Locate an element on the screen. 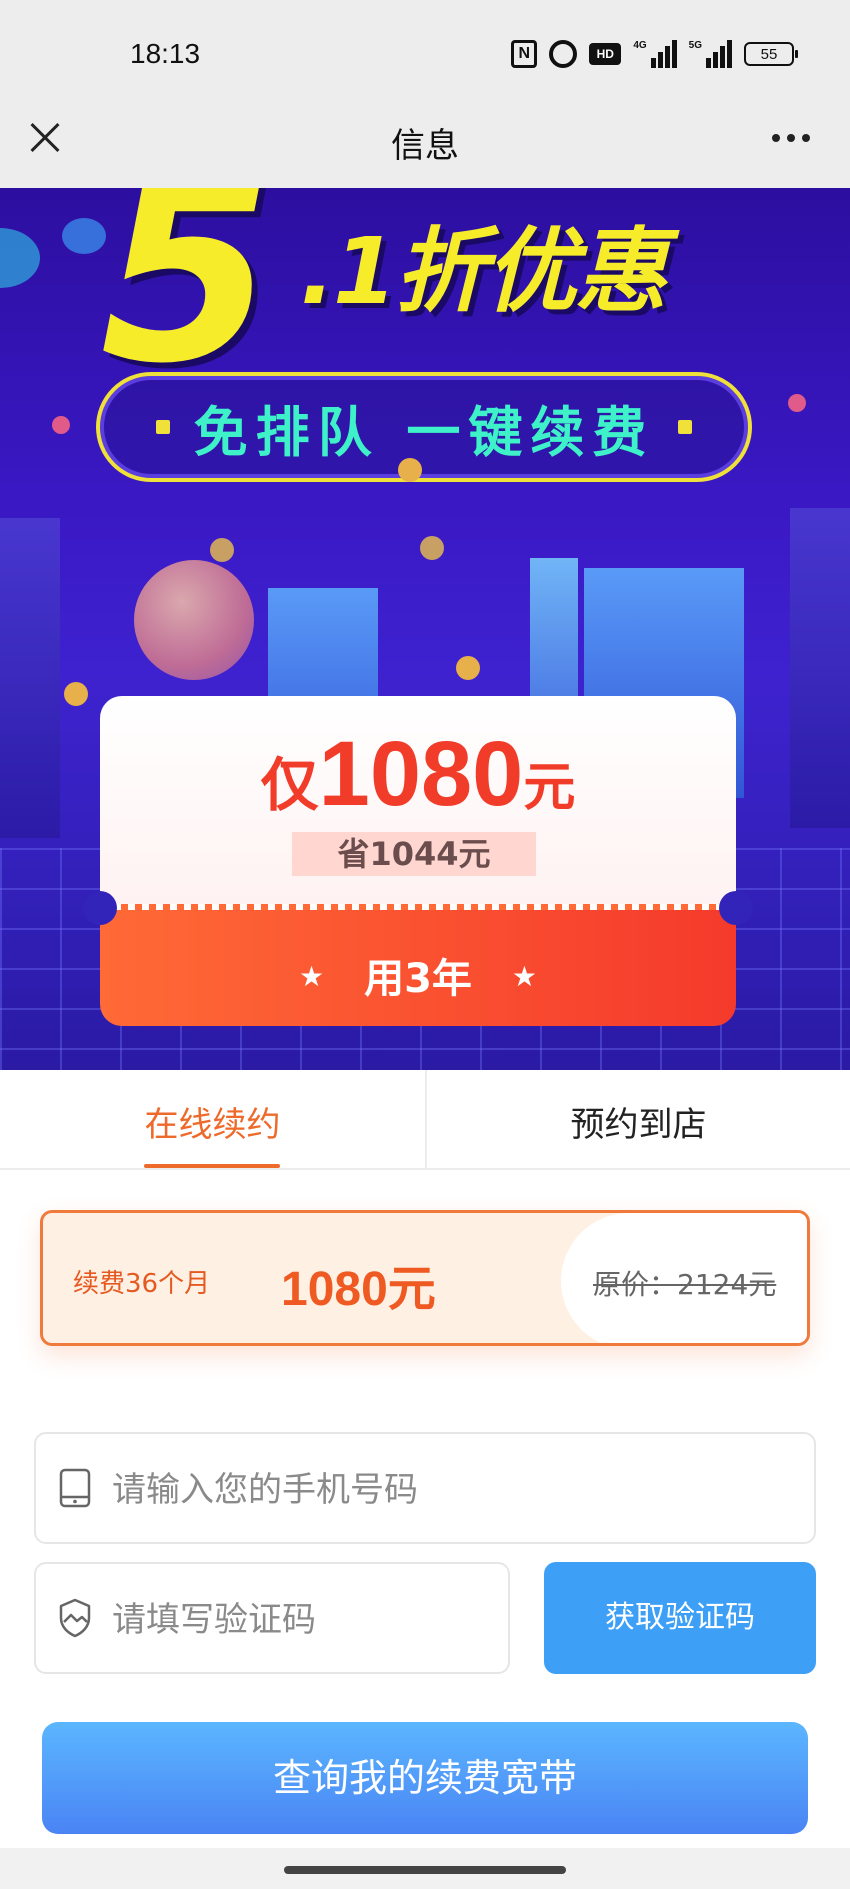 The width and height of the screenshot is (850, 1889). page-title: 信息 is located at coordinates (425, 146).